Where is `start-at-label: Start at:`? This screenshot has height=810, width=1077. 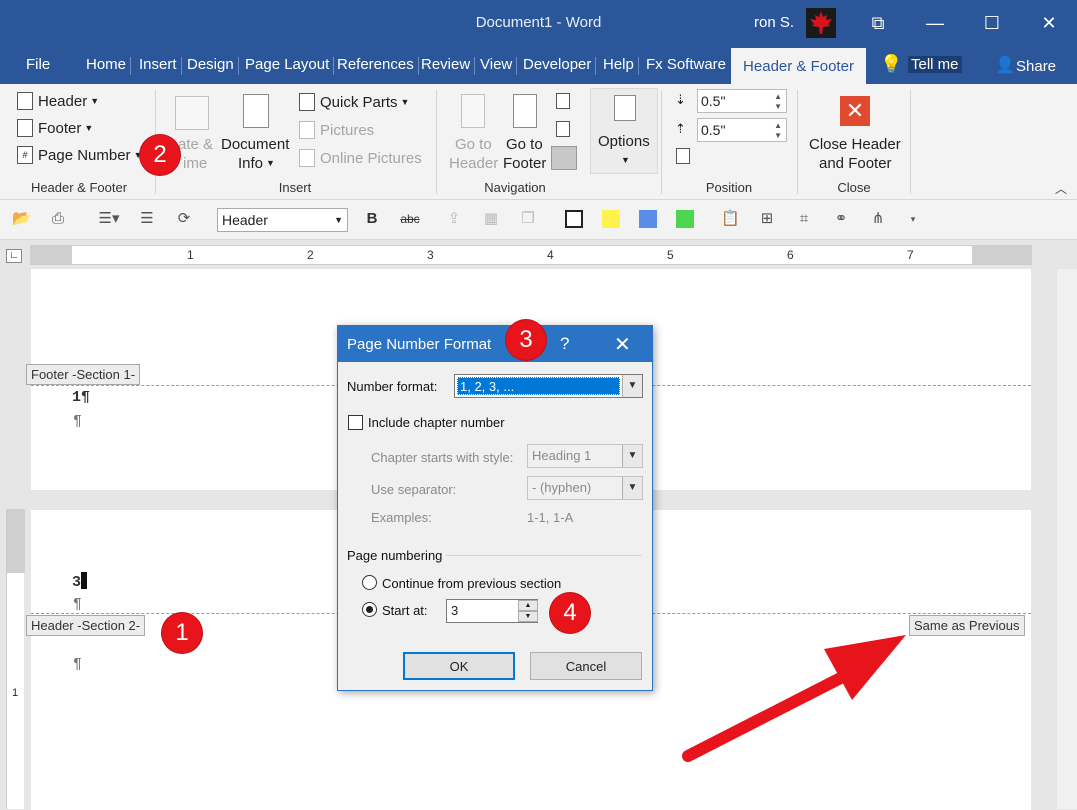 start-at-label: Start at: is located at coordinates (405, 610).